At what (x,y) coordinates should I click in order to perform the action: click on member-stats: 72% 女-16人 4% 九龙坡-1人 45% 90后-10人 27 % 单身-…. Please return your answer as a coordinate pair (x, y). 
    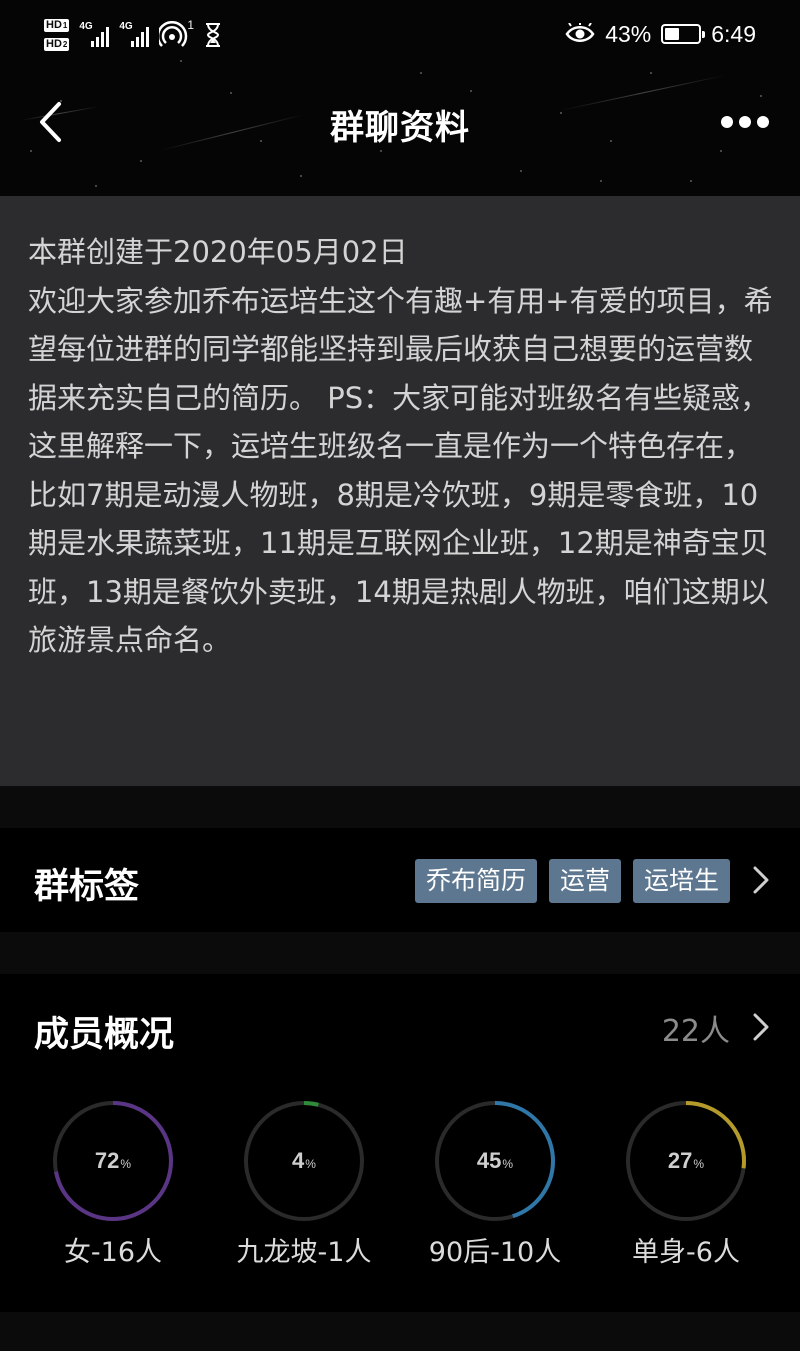
    Looking at the image, I should click on (400, 1193).